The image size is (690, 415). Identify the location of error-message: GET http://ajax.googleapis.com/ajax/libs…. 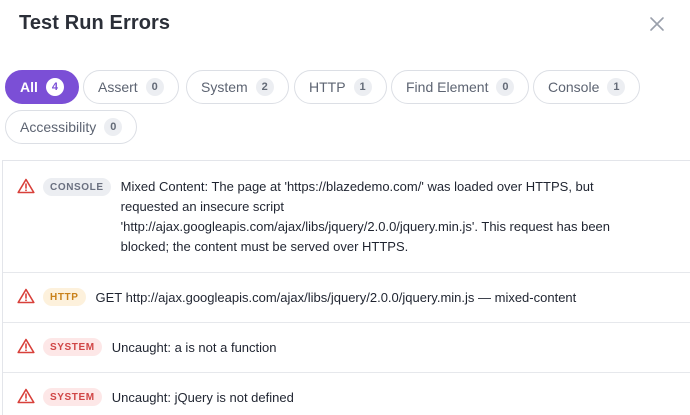
(336, 297).